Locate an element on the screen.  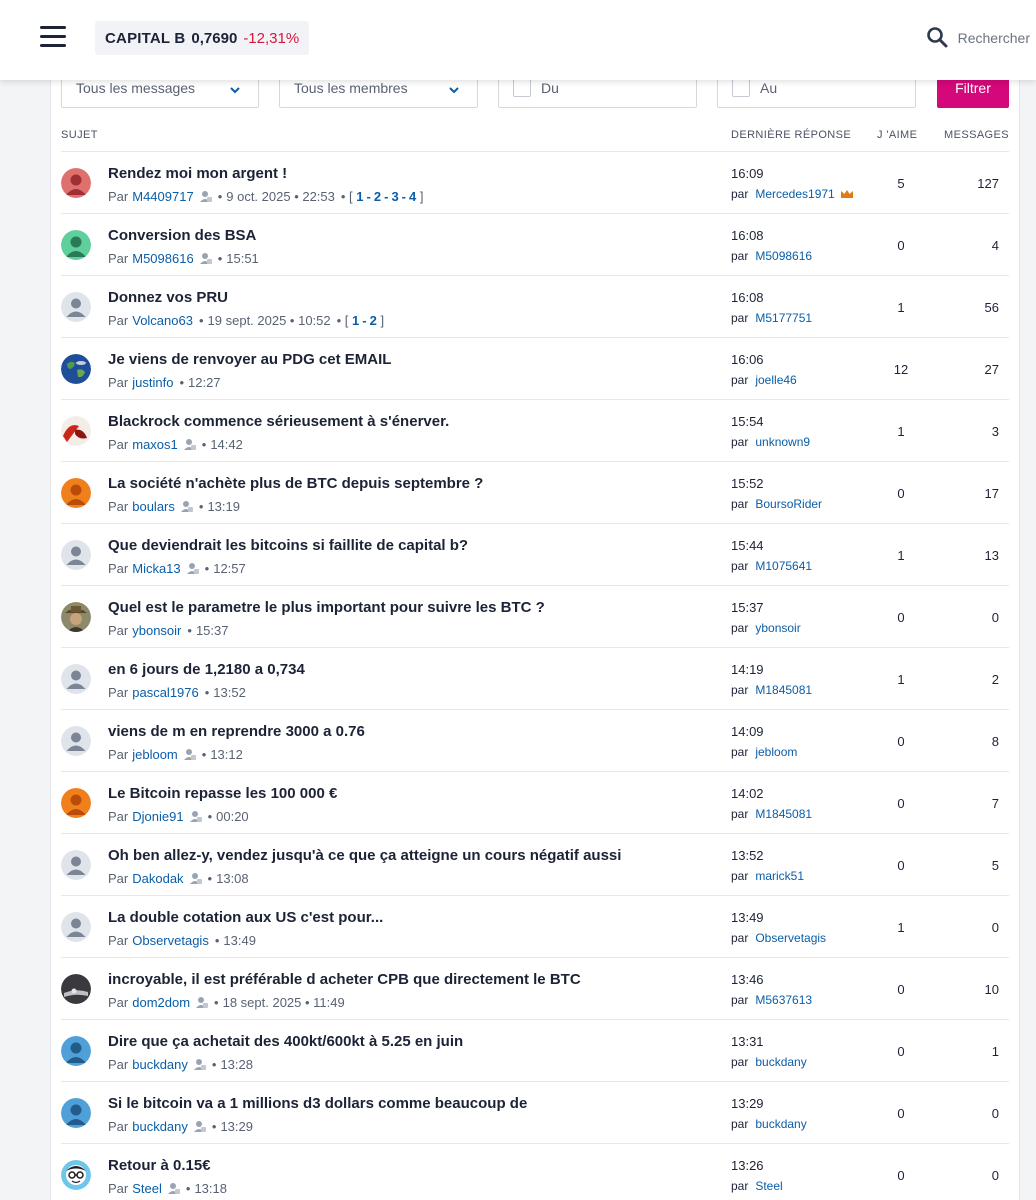
author-link: M4409717 is located at coordinates (162, 196).